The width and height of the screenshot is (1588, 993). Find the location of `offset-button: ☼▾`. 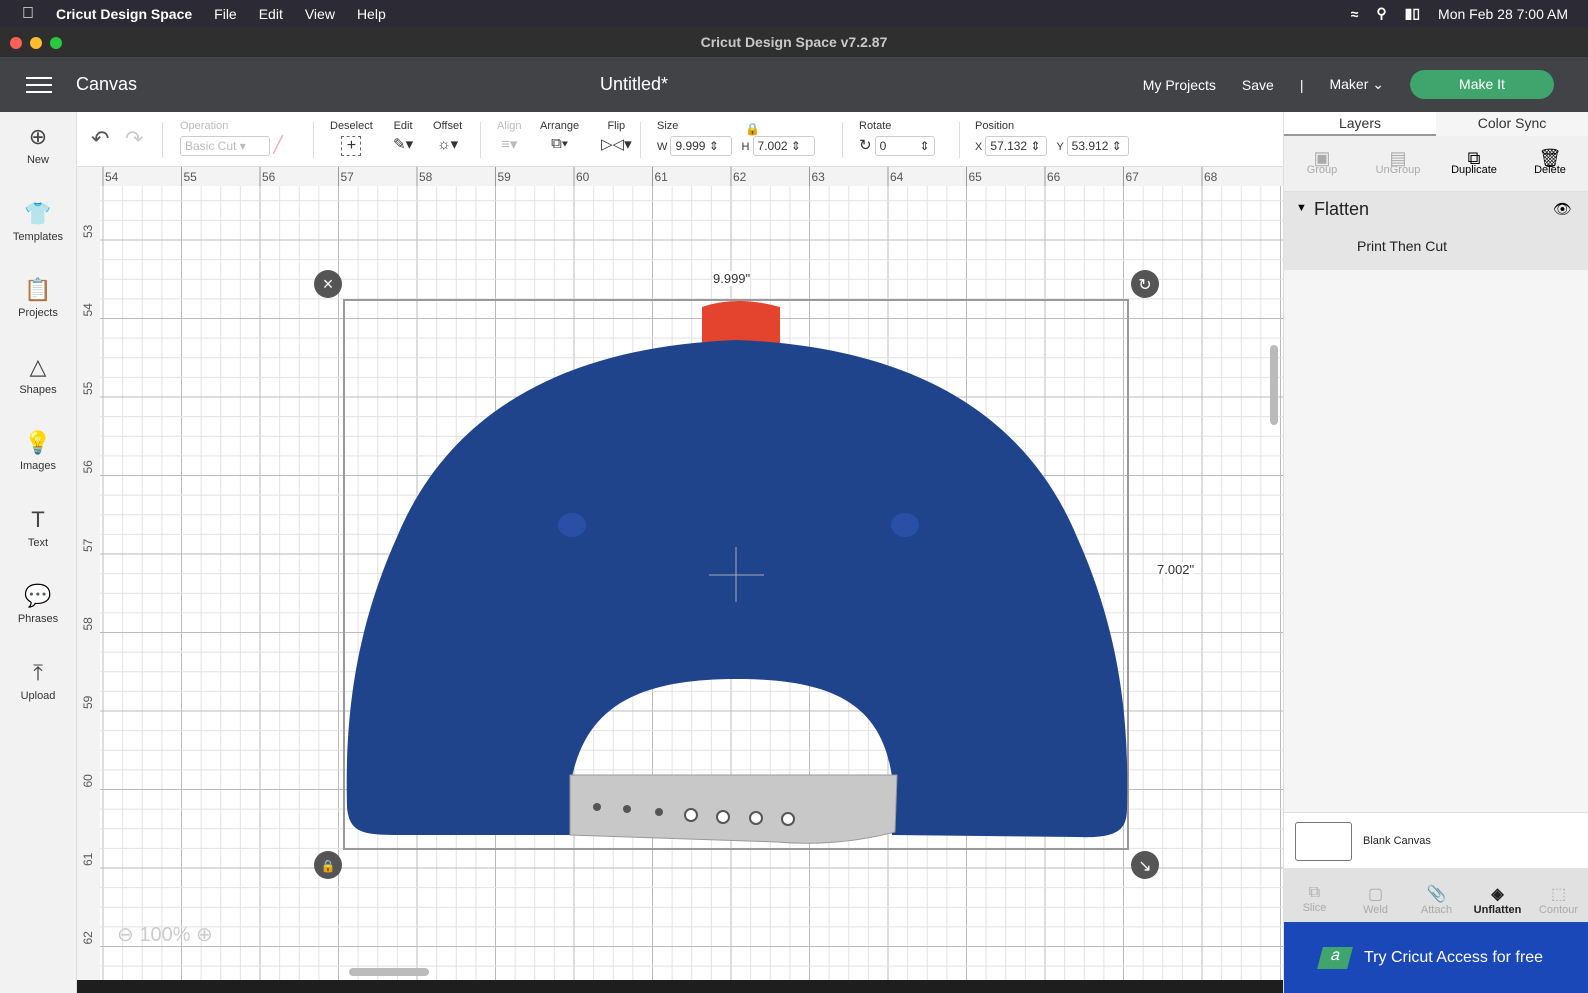

offset-button: ☼▾ is located at coordinates (447, 144).